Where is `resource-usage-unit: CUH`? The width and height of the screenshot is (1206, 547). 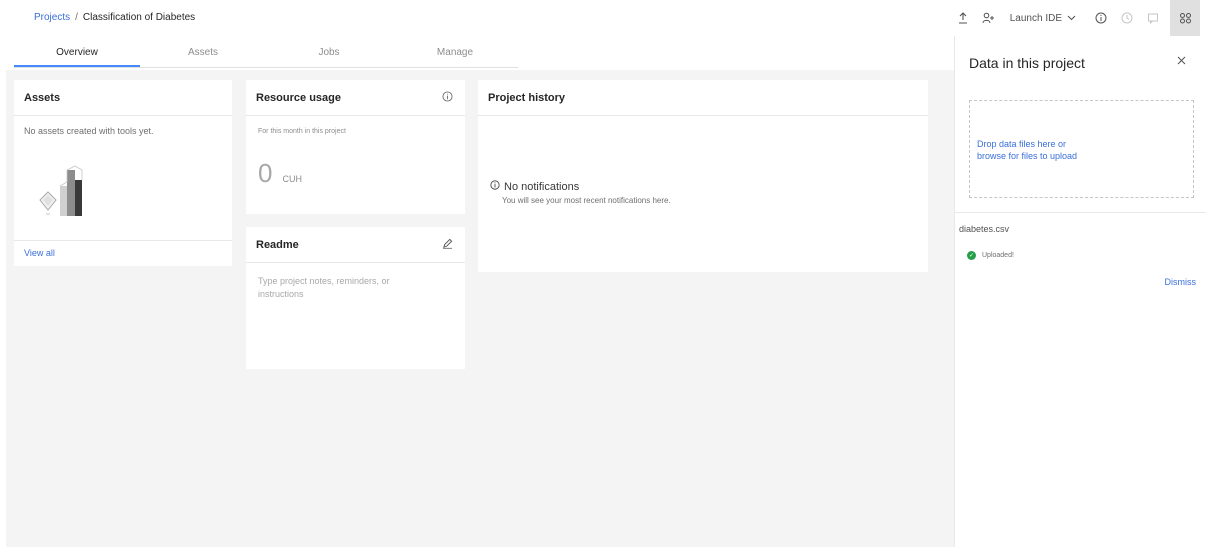
resource-usage-unit: CUH is located at coordinates (292, 179).